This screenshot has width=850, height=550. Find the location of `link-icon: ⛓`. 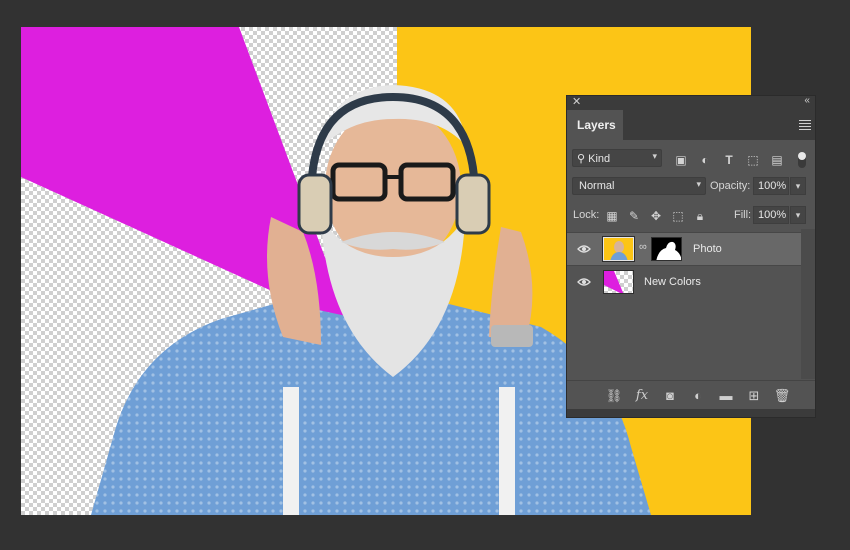

link-icon: ⛓ is located at coordinates (614, 396).